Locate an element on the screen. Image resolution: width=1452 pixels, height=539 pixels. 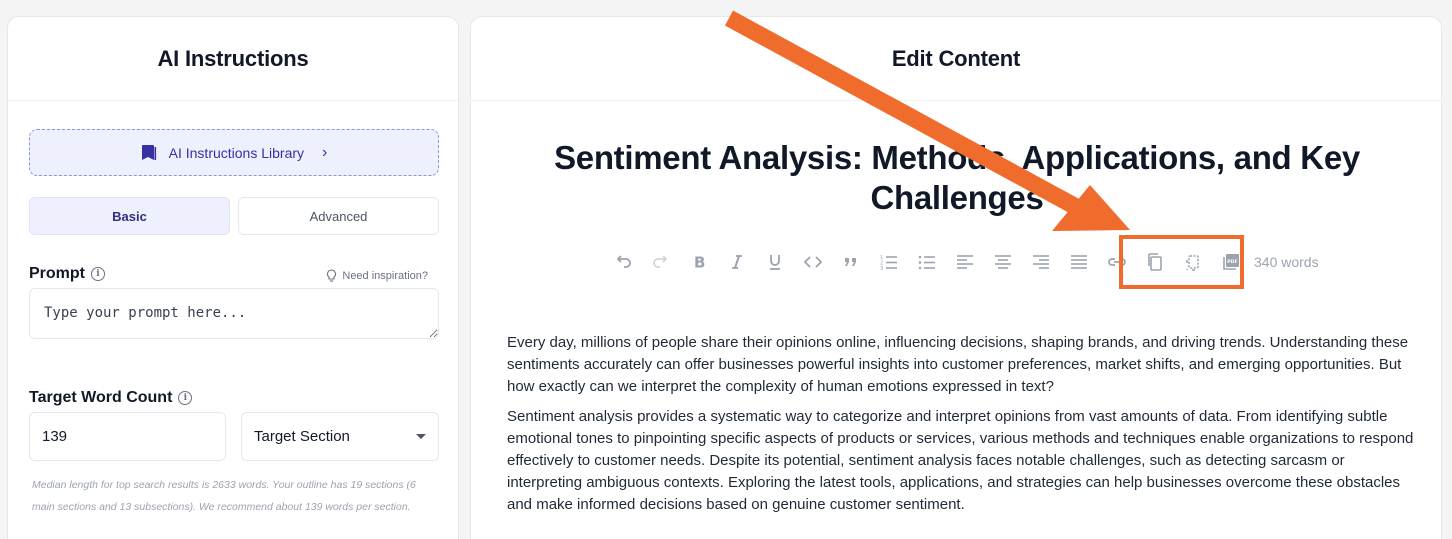
target-word-count-label-row: Target Word Count i is located at coordinates (111, 398).